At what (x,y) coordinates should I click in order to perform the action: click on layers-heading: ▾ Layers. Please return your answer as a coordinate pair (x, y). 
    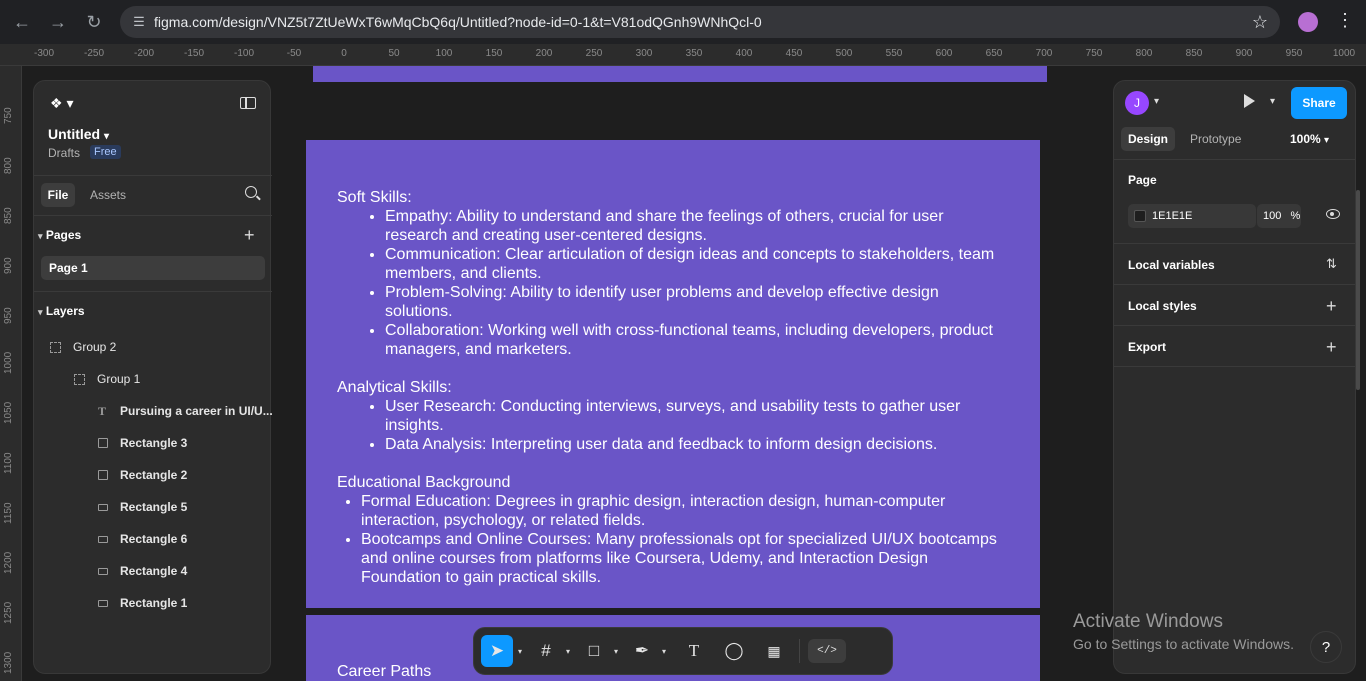
    Looking at the image, I should click on (61, 311).